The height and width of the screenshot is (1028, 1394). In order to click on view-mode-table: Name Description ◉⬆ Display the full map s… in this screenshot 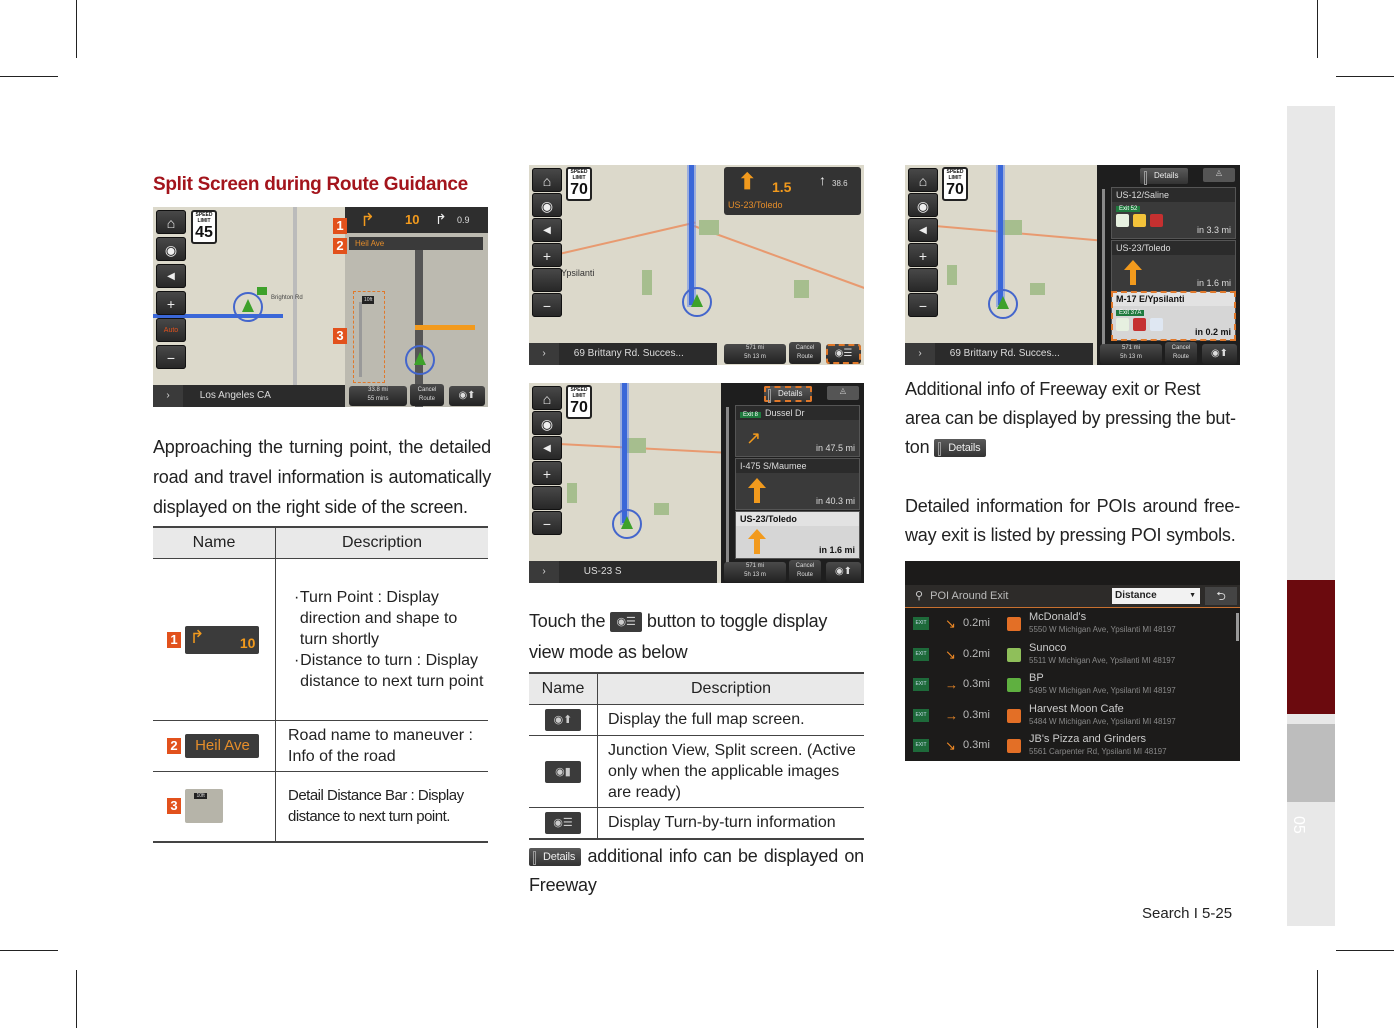, I will do `click(696, 756)`.